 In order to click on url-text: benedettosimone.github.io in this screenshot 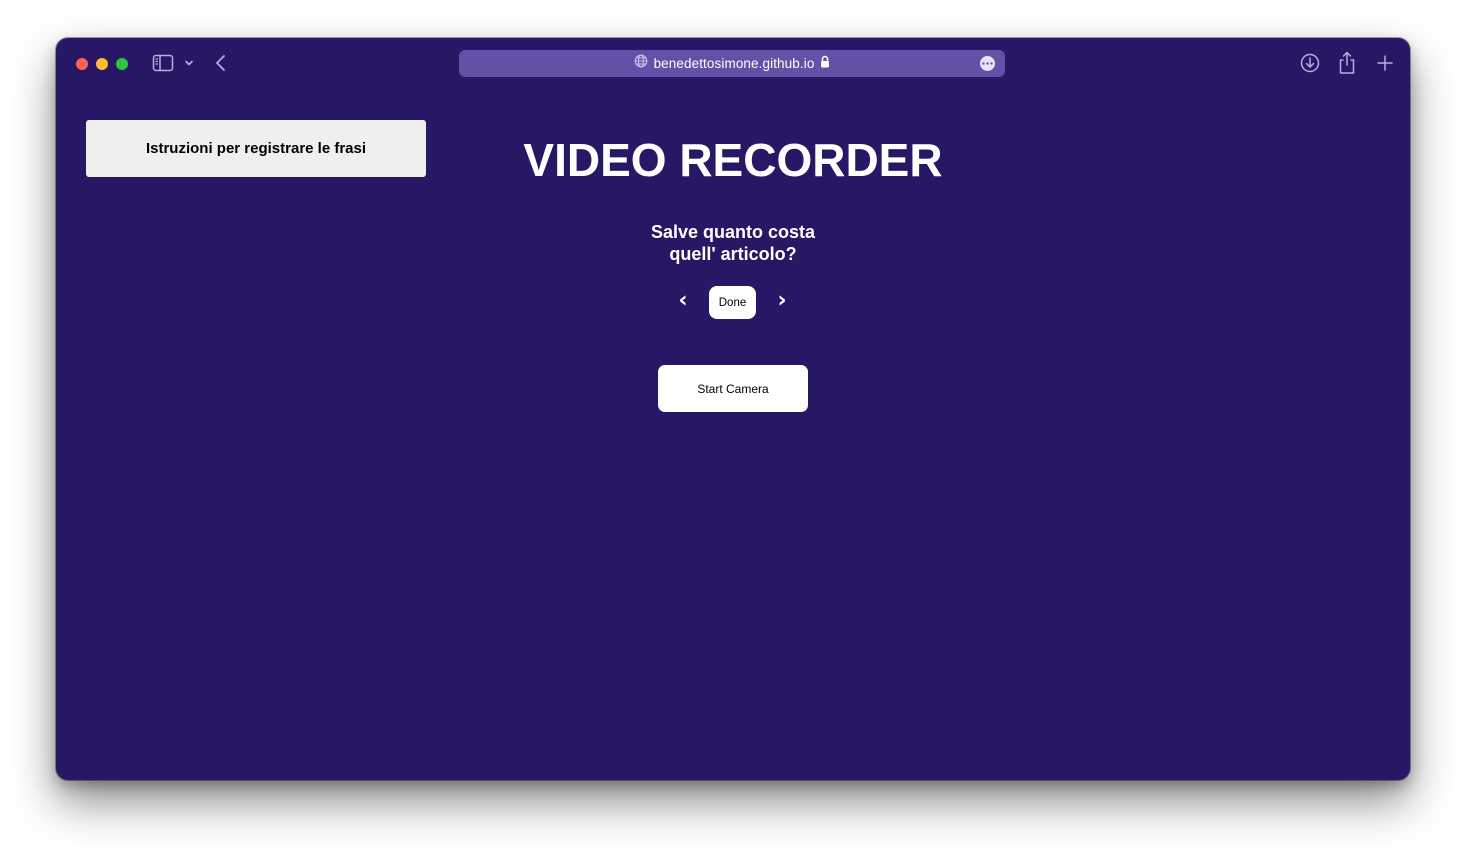, I will do `click(734, 63)`.